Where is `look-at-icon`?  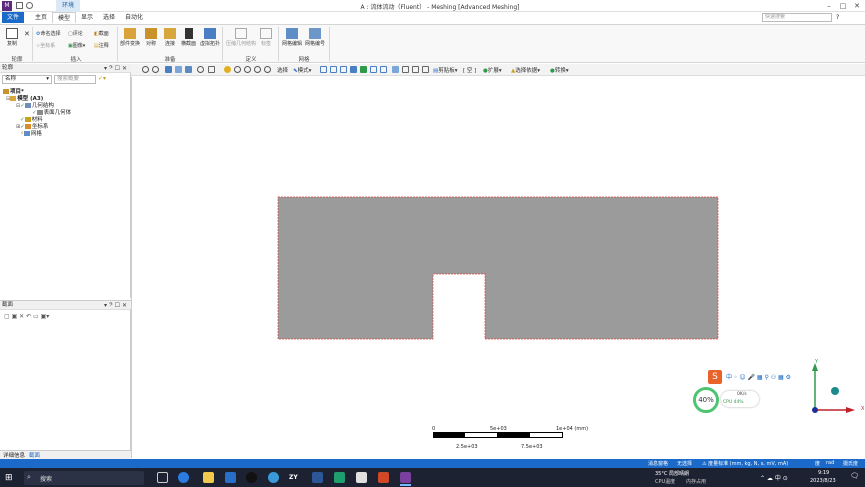 look-at-icon is located at coordinates (227, 69).